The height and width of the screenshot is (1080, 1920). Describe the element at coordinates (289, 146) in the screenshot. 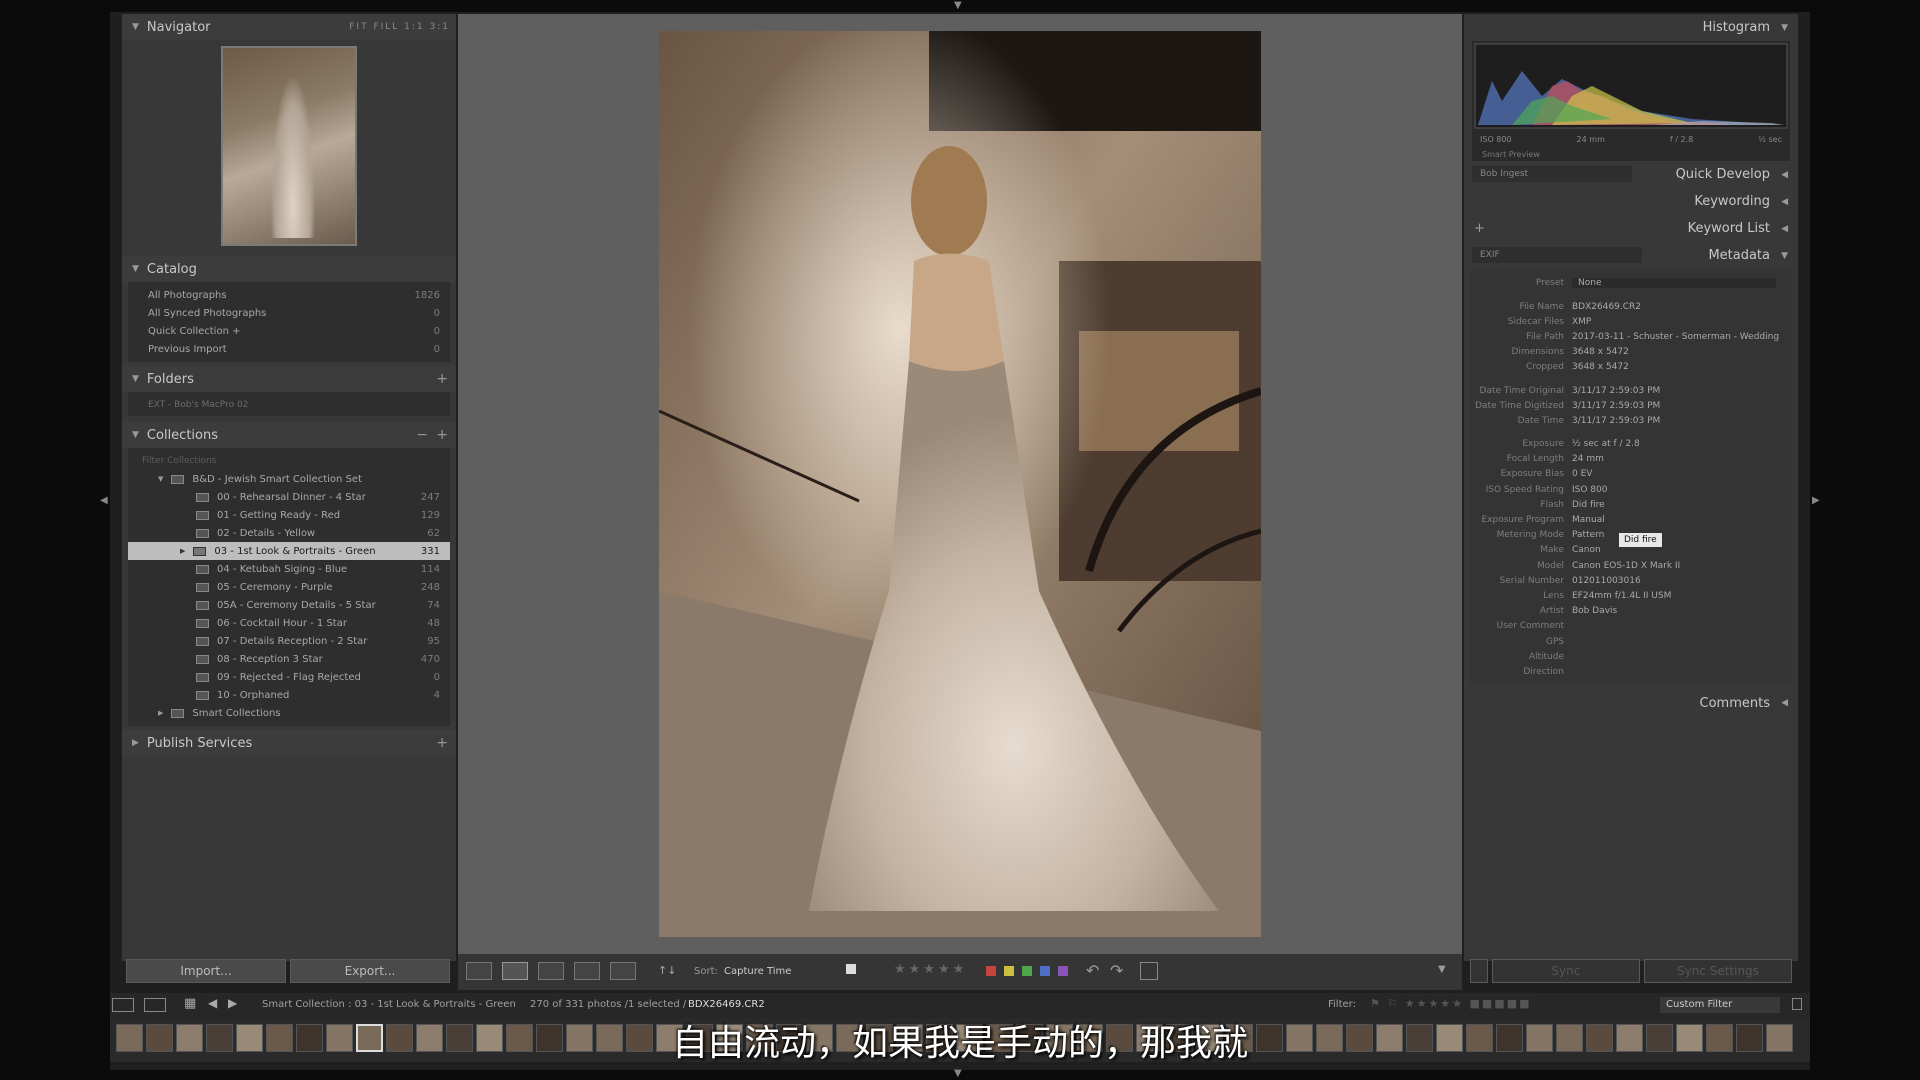

I see `navigator-preview` at that location.